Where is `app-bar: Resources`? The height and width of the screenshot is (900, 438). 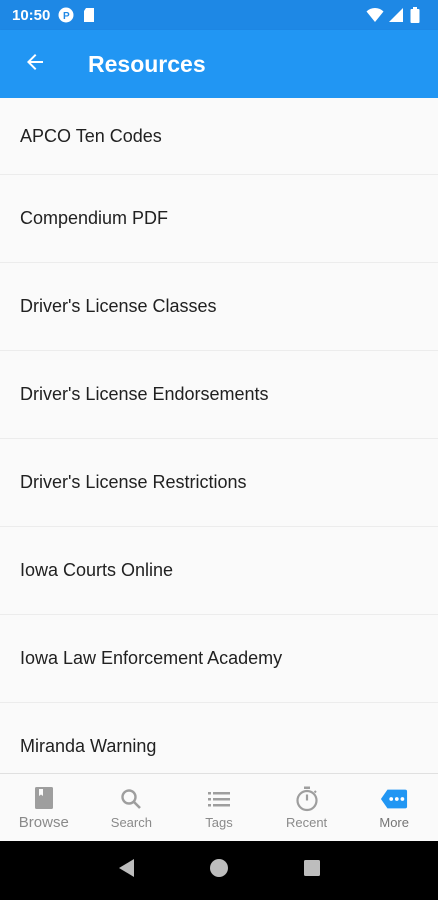 app-bar: Resources is located at coordinates (219, 64).